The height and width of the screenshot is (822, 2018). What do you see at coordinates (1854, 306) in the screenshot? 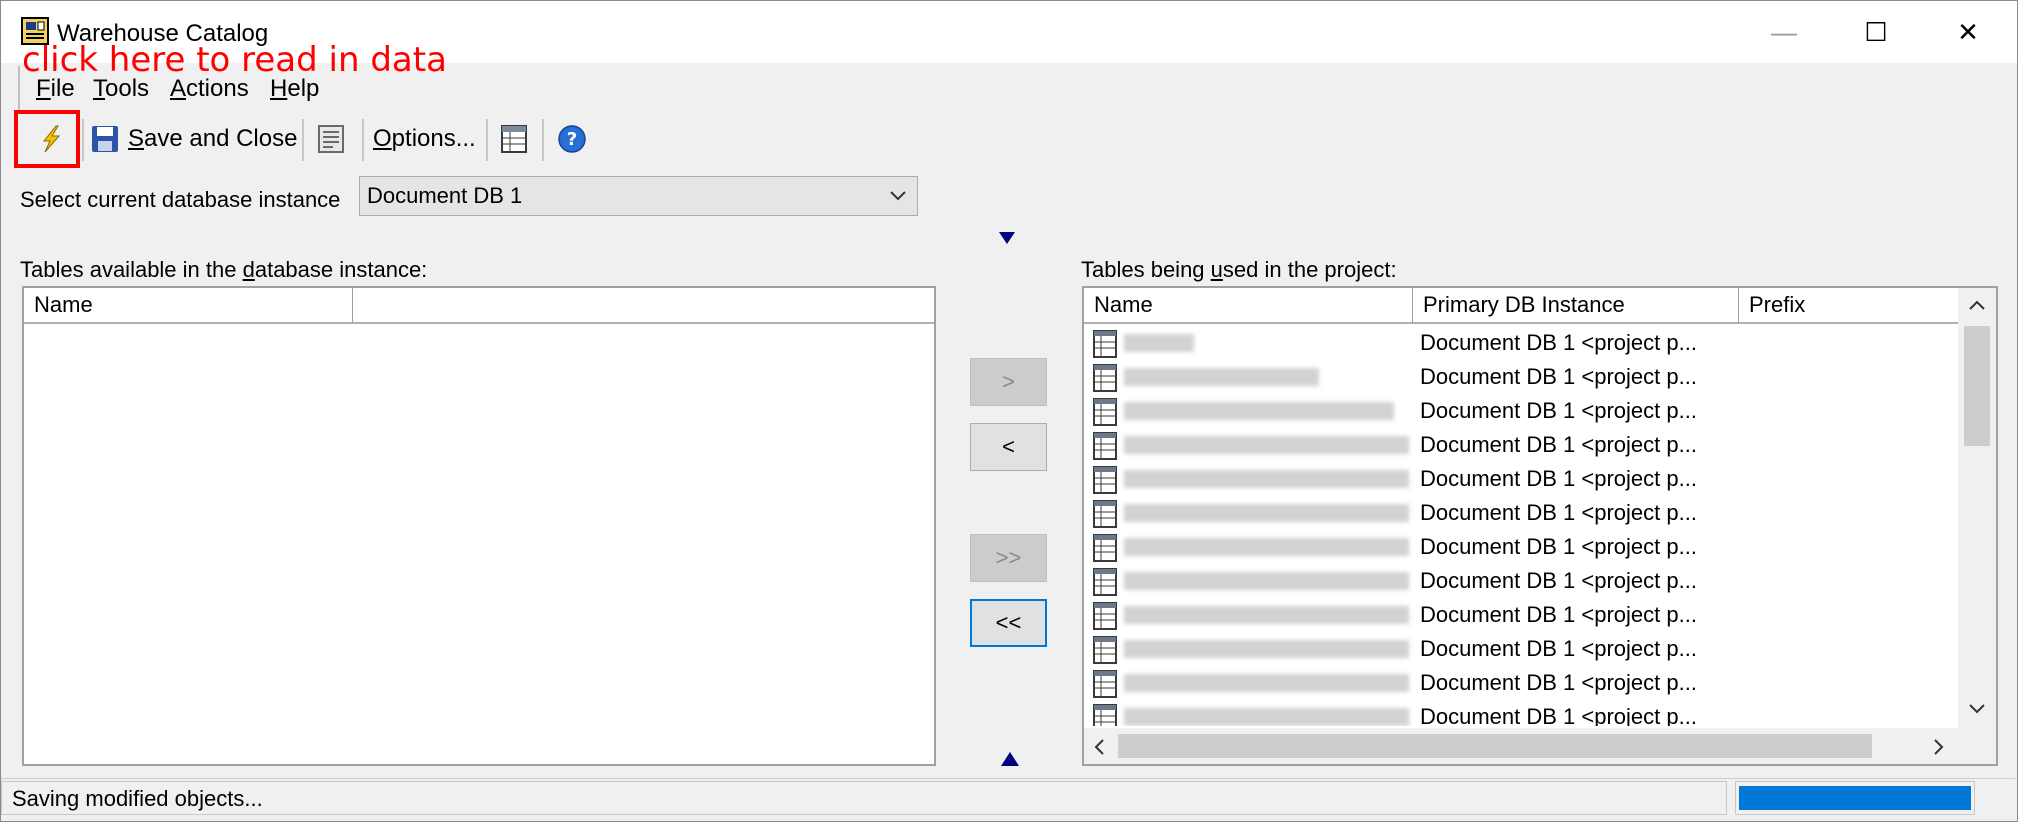
I see `column-header-prefix: Prefix` at bounding box center [1854, 306].